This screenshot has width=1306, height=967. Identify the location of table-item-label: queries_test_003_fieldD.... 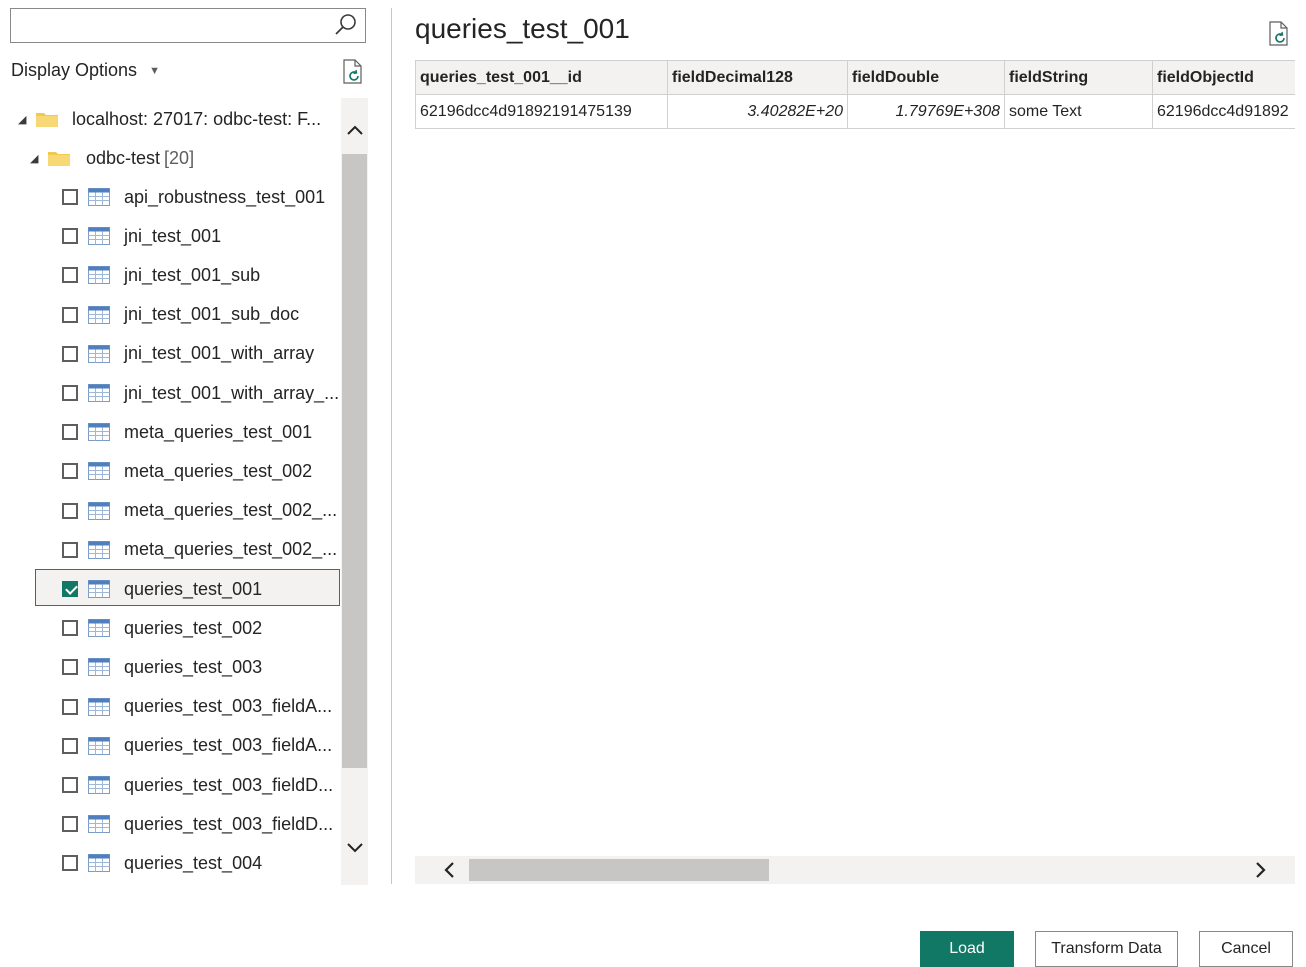
(229, 784).